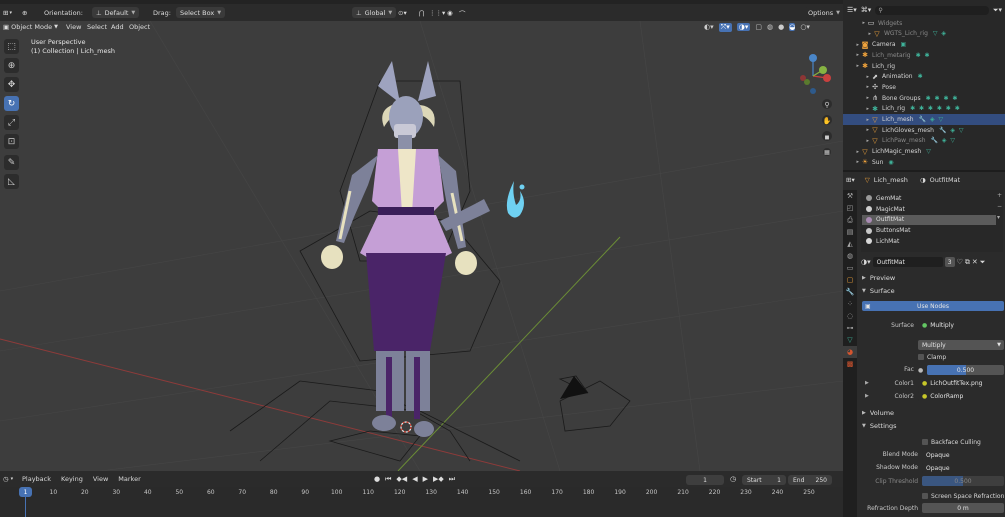 The width and height of the screenshot is (1005, 517). Describe the element at coordinates (961, 383) in the screenshot. I see `color1-field: ● LichOutfitTex.png` at that location.